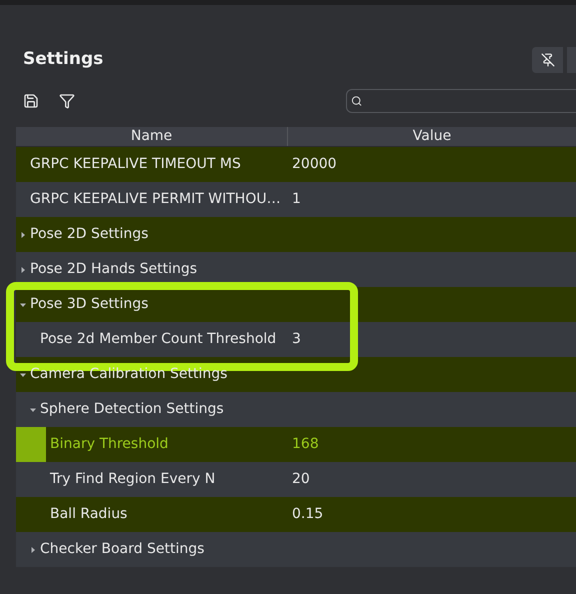 The width and height of the screenshot is (576, 594). Describe the element at coordinates (300, 479) in the screenshot. I see `setting-value: 20` at that location.